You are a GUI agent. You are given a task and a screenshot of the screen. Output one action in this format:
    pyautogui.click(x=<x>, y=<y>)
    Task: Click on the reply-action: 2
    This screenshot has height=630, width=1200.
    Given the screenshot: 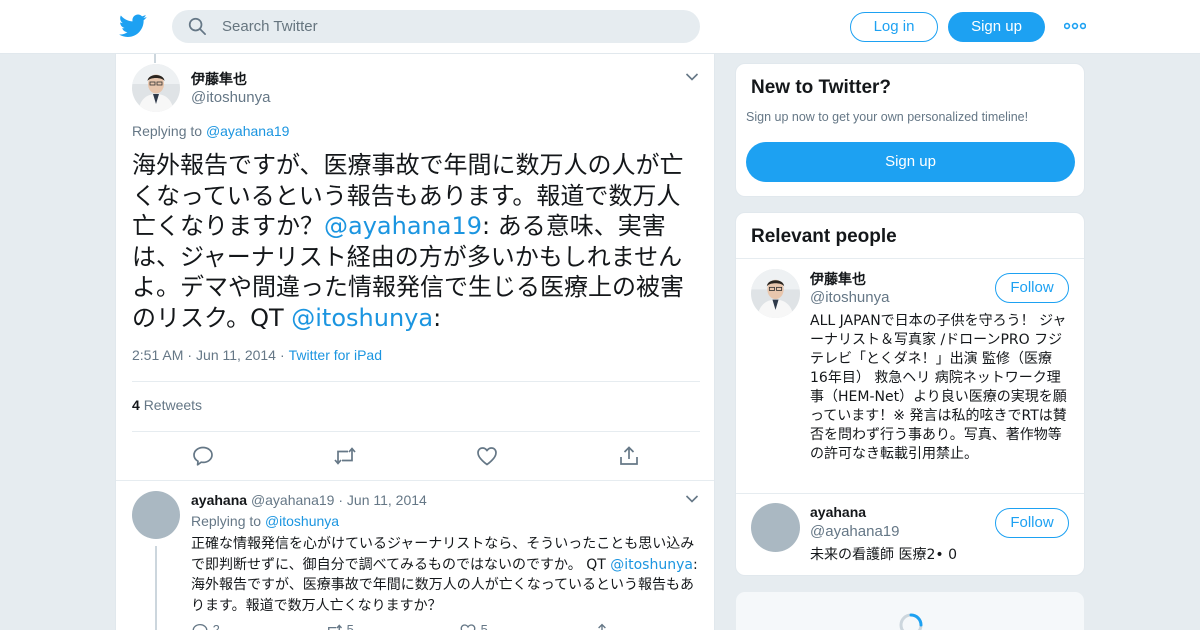 What is the action you would take?
    pyautogui.click(x=205, y=626)
    